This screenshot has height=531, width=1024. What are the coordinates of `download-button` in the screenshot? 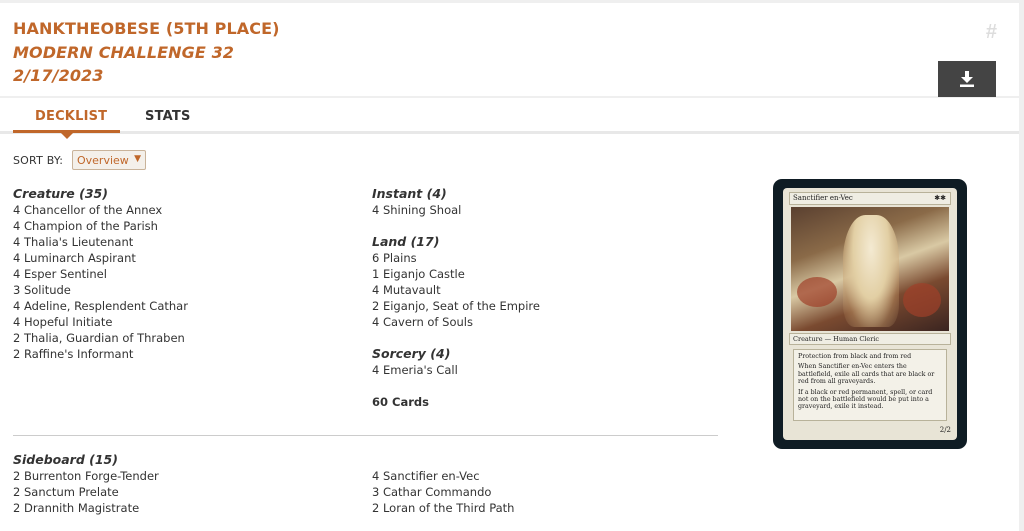 It's located at (967, 79).